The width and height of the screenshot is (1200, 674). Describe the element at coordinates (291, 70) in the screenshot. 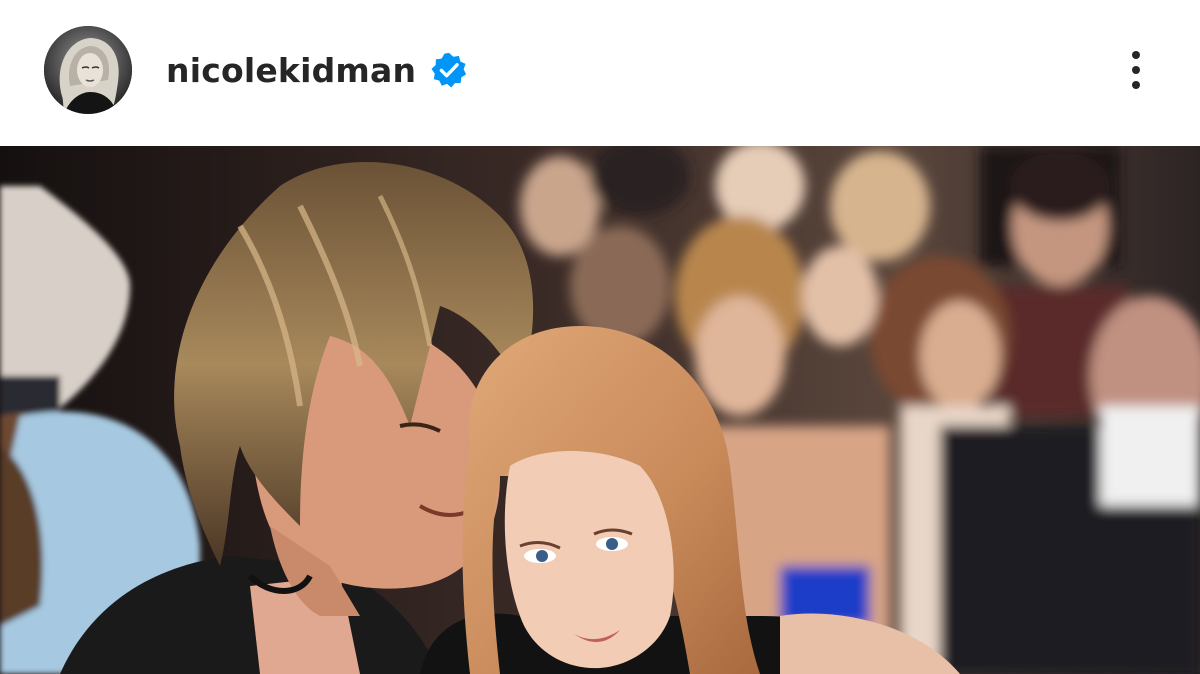

I see `username-link: nicolekidman` at that location.